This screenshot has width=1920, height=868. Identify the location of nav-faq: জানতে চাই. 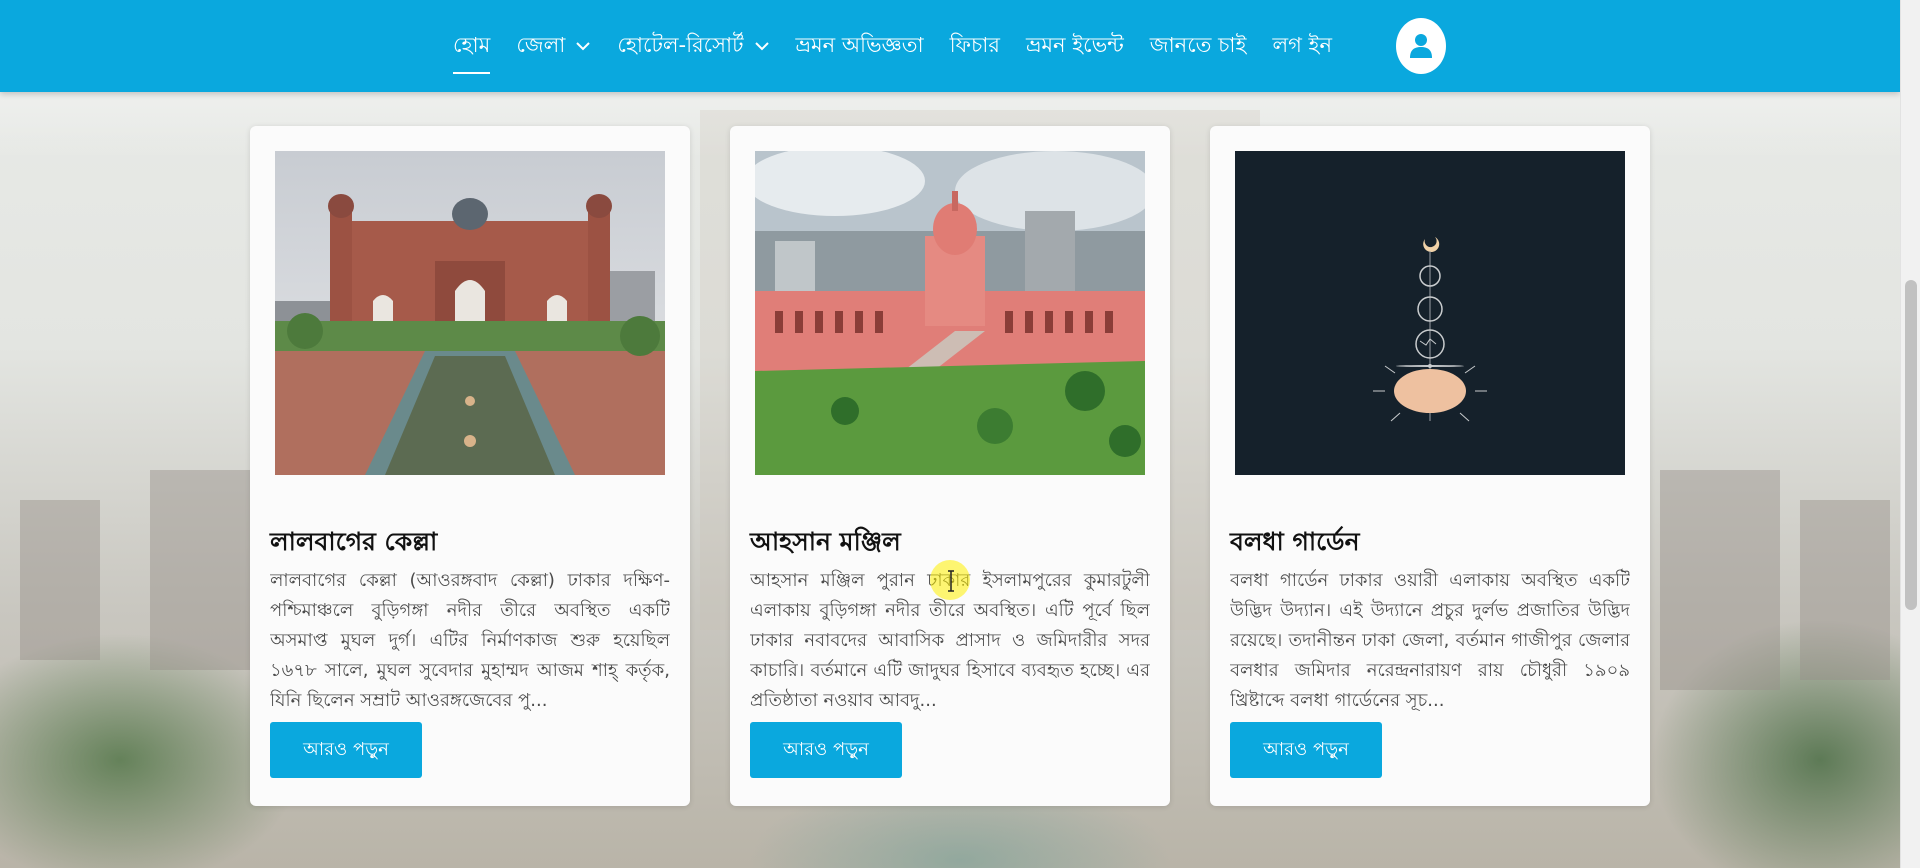
(1198, 46).